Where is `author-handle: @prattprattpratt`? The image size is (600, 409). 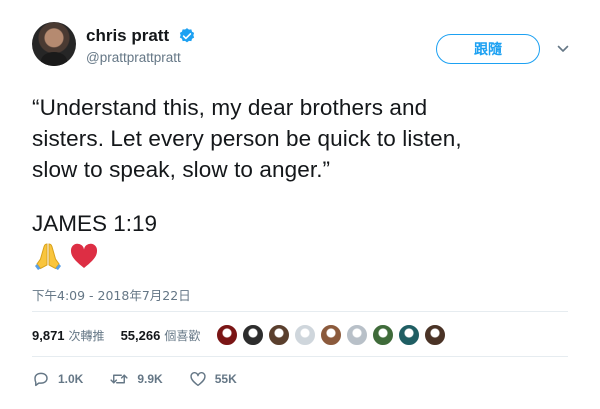 author-handle: @prattprattpratt is located at coordinates (141, 57).